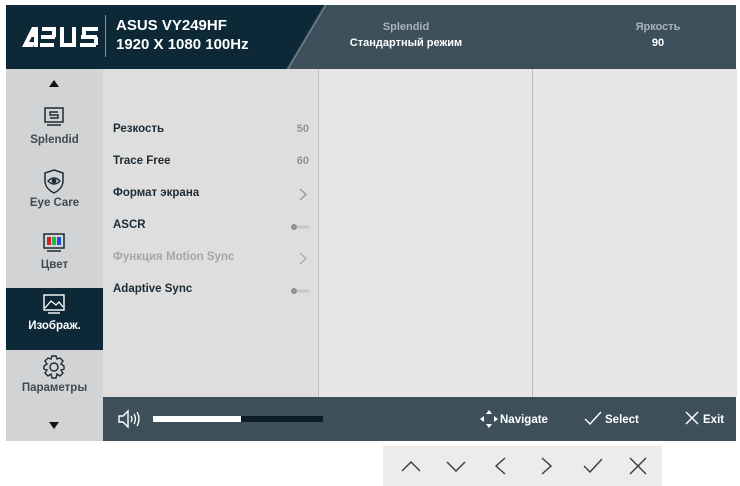  Describe the element at coordinates (658, 35) in the screenshot. I see `brightness-status: Яркость 90` at that location.